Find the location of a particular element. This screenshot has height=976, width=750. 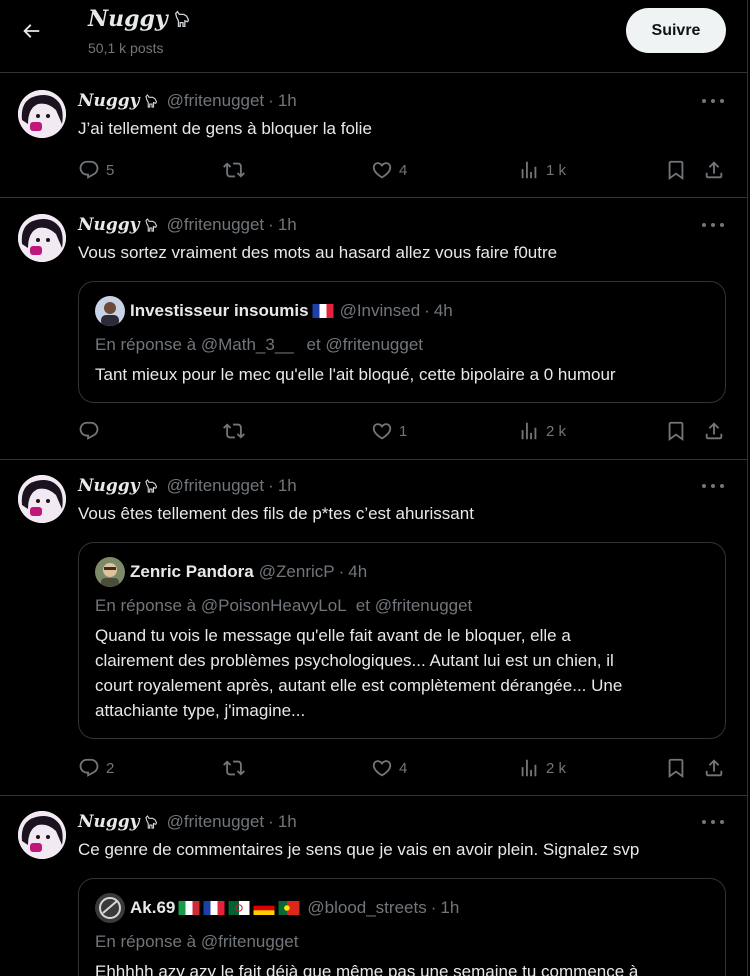

reply-mention: @PoisonHeavyLoL is located at coordinates (273, 605).